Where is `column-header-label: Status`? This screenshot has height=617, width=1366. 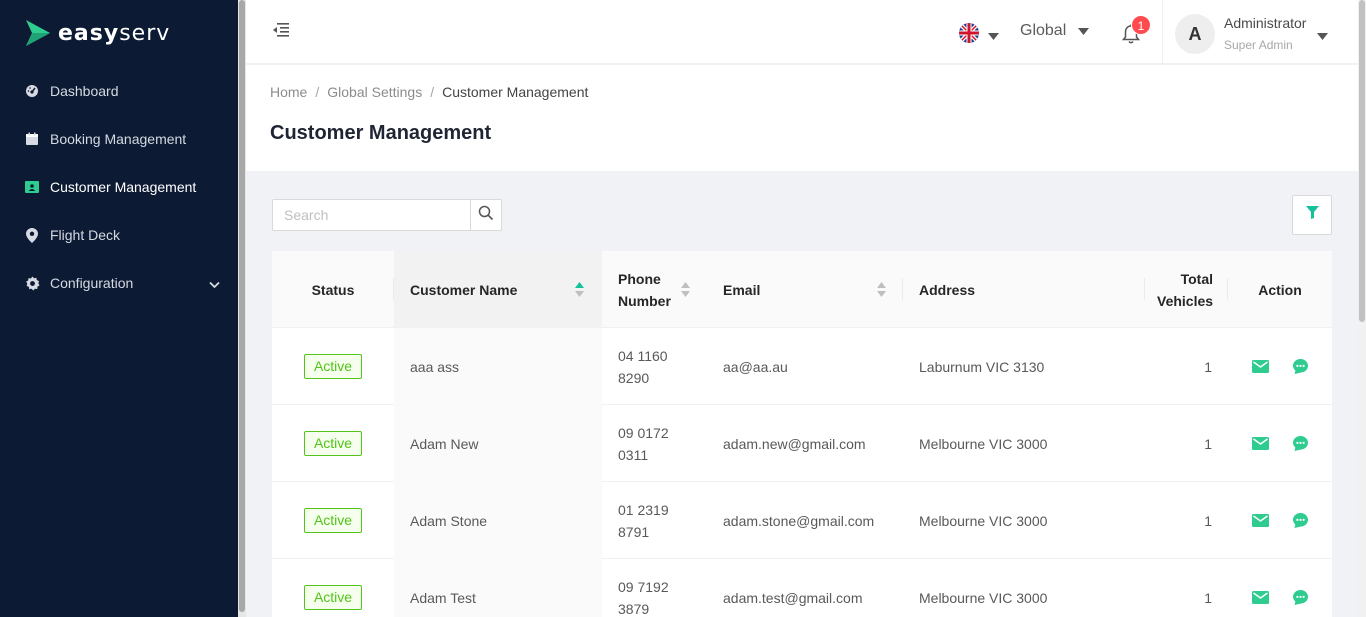 column-header-label: Status is located at coordinates (333, 289).